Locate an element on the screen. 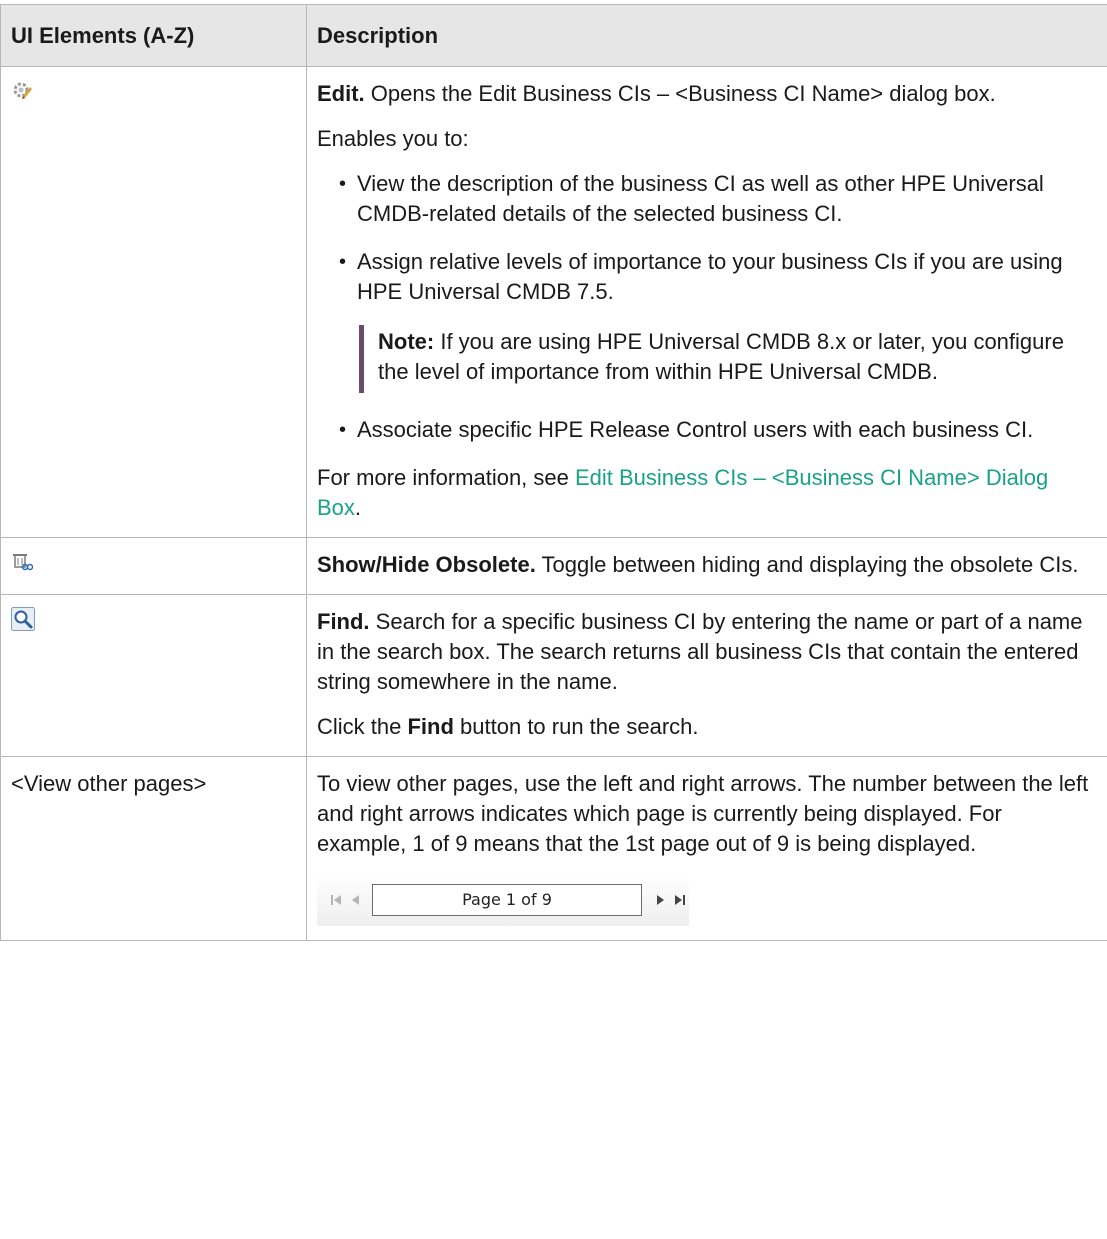  header-ui-elements: UI Elements (A-Z) is located at coordinates (153, 35).